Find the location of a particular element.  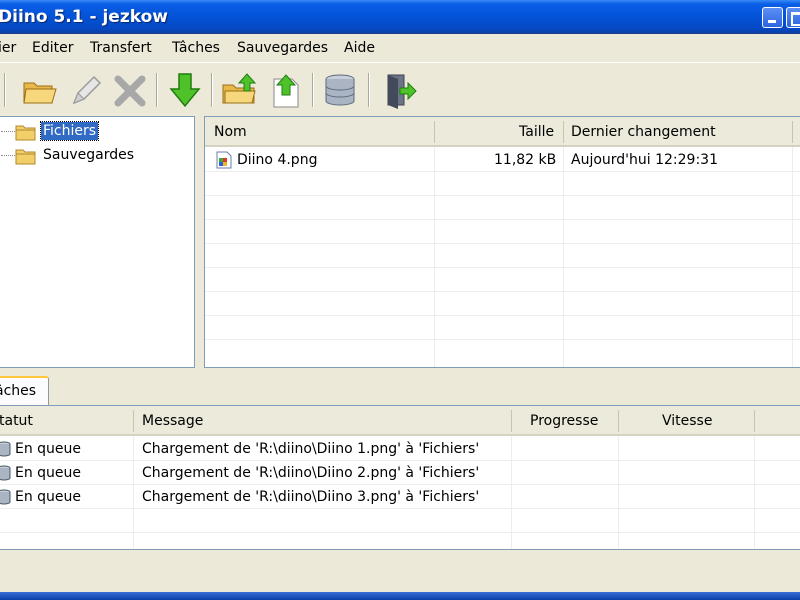

tab-taches: âches is located at coordinates (24, 391).